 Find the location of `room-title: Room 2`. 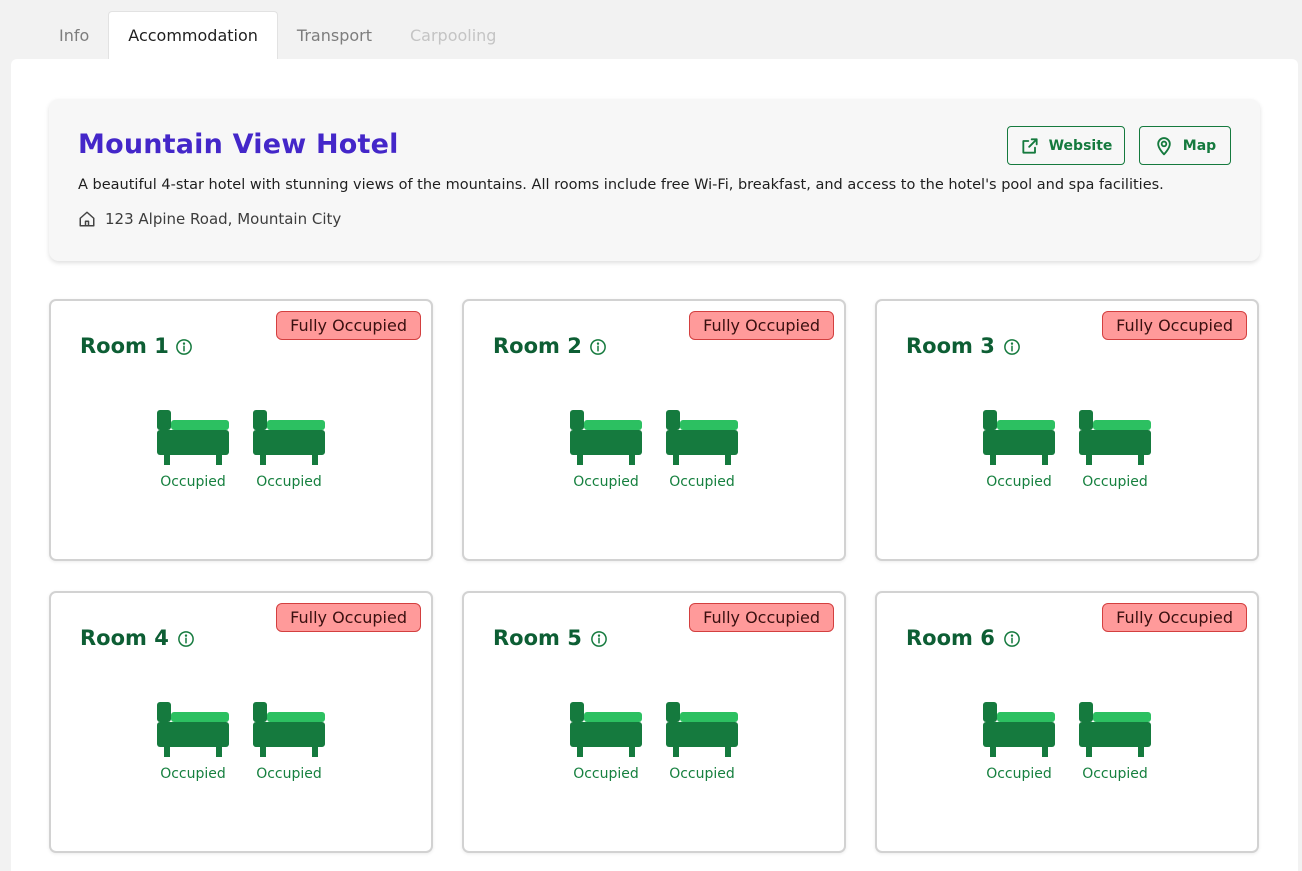

room-title: Room 2 is located at coordinates (537, 346).